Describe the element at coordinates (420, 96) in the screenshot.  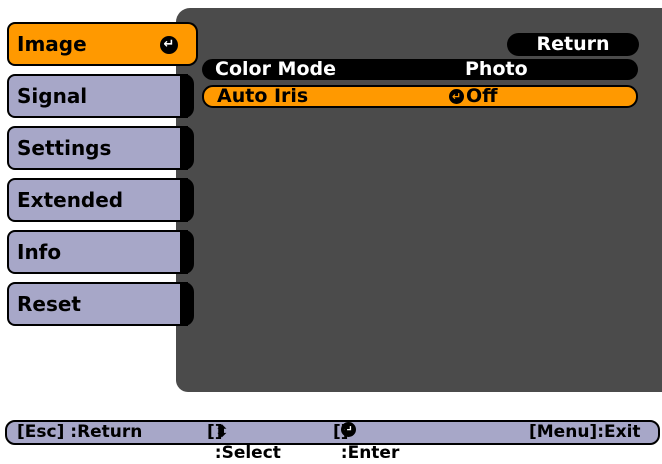
I see `menu-row-auto-iris: Auto Iris ↵ Off` at that location.